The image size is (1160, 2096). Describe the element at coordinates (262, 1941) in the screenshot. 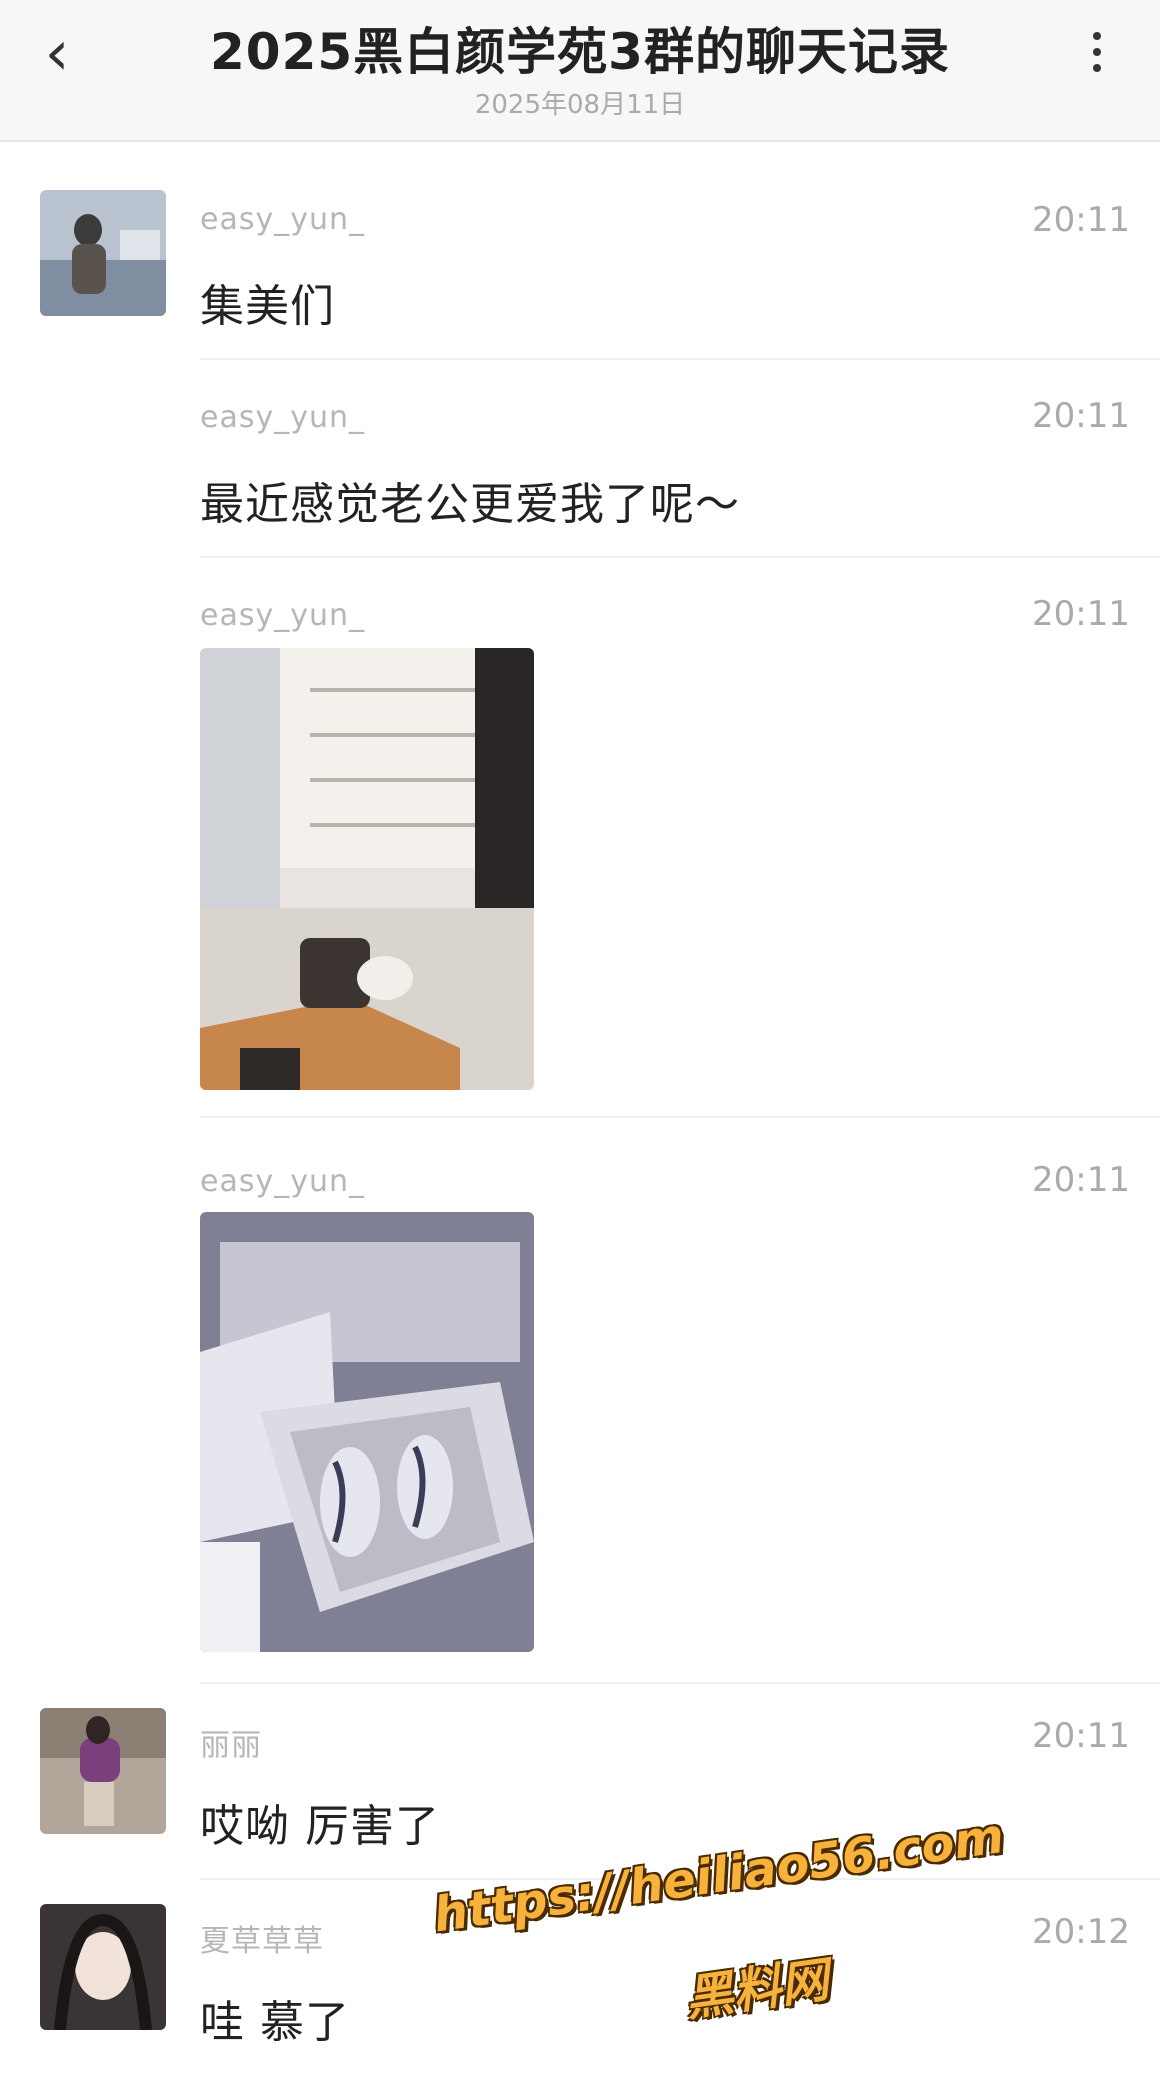

I see `sender-name: 夏草草草` at that location.